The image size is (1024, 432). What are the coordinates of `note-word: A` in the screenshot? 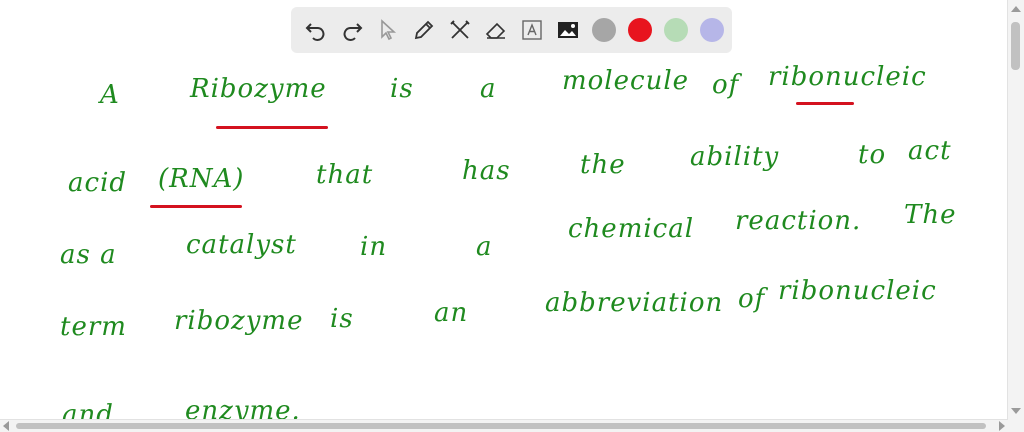 It's located at (110, 95).